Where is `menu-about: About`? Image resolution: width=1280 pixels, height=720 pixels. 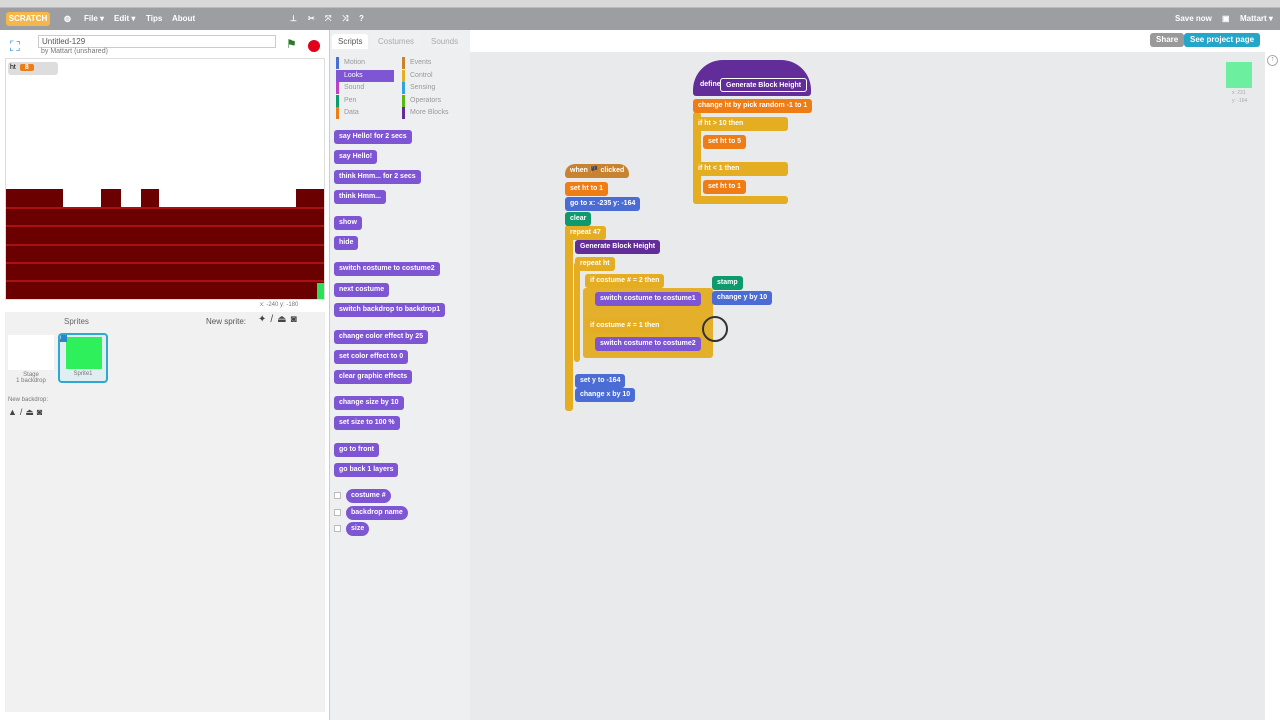
menu-about: About is located at coordinates (183, 18).